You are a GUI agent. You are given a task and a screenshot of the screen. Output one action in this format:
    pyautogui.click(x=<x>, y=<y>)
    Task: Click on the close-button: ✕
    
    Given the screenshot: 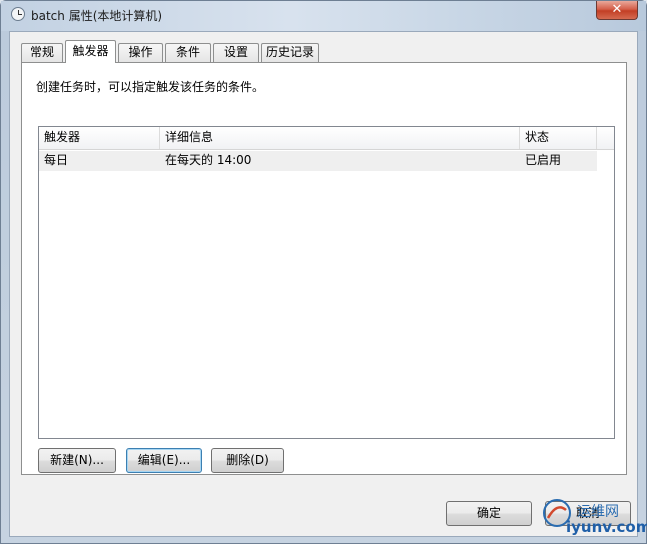 What is the action you would take?
    pyautogui.click(x=617, y=10)
    